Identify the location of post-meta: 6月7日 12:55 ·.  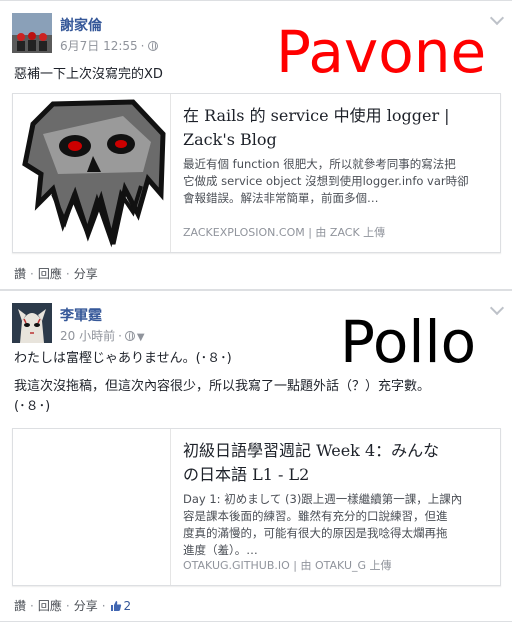
(109, 45).